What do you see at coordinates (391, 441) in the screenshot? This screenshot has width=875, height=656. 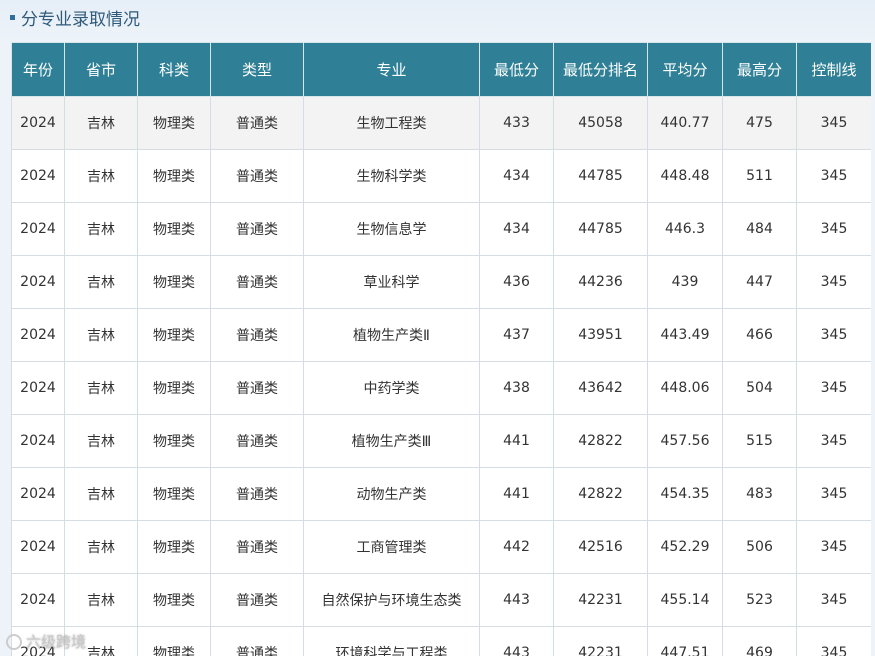 I see `cell-major: 植物生产类Ⅲ` at bounding box center [391, 441].